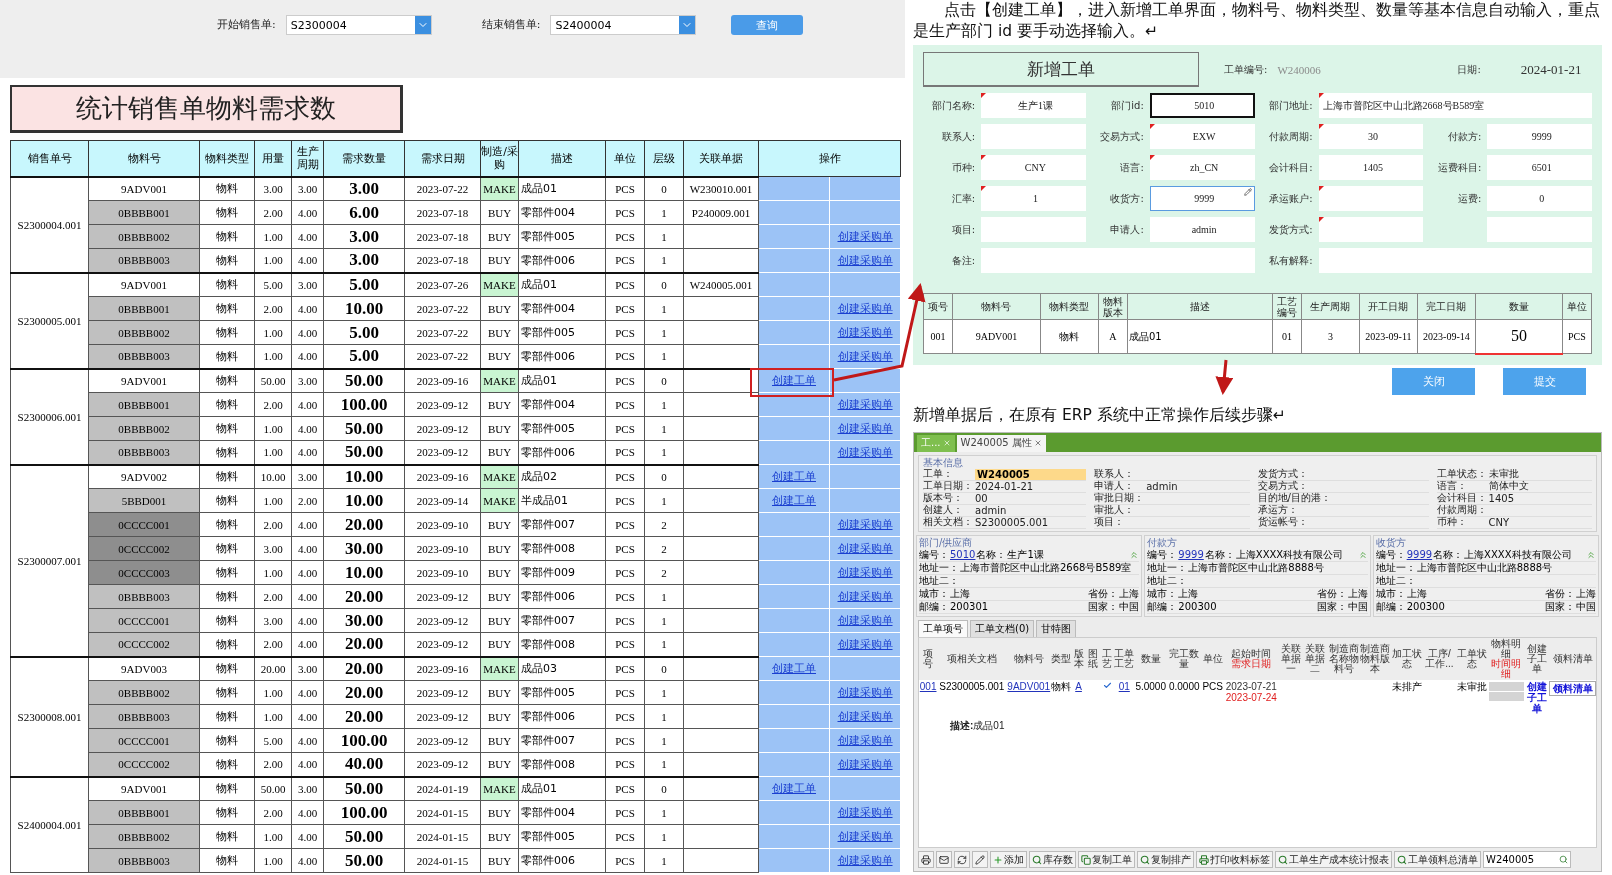  What do you see at coordinates (1283, 485) in the screenshot?
I see `field-label: 交易方式：` at bounding box center [1283, 485].